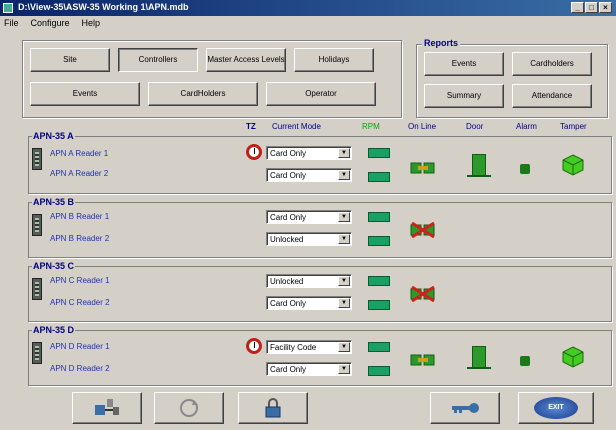 The height and width of the screenshot is (430, 616). I want to click on key-icon, so click(465, 408).